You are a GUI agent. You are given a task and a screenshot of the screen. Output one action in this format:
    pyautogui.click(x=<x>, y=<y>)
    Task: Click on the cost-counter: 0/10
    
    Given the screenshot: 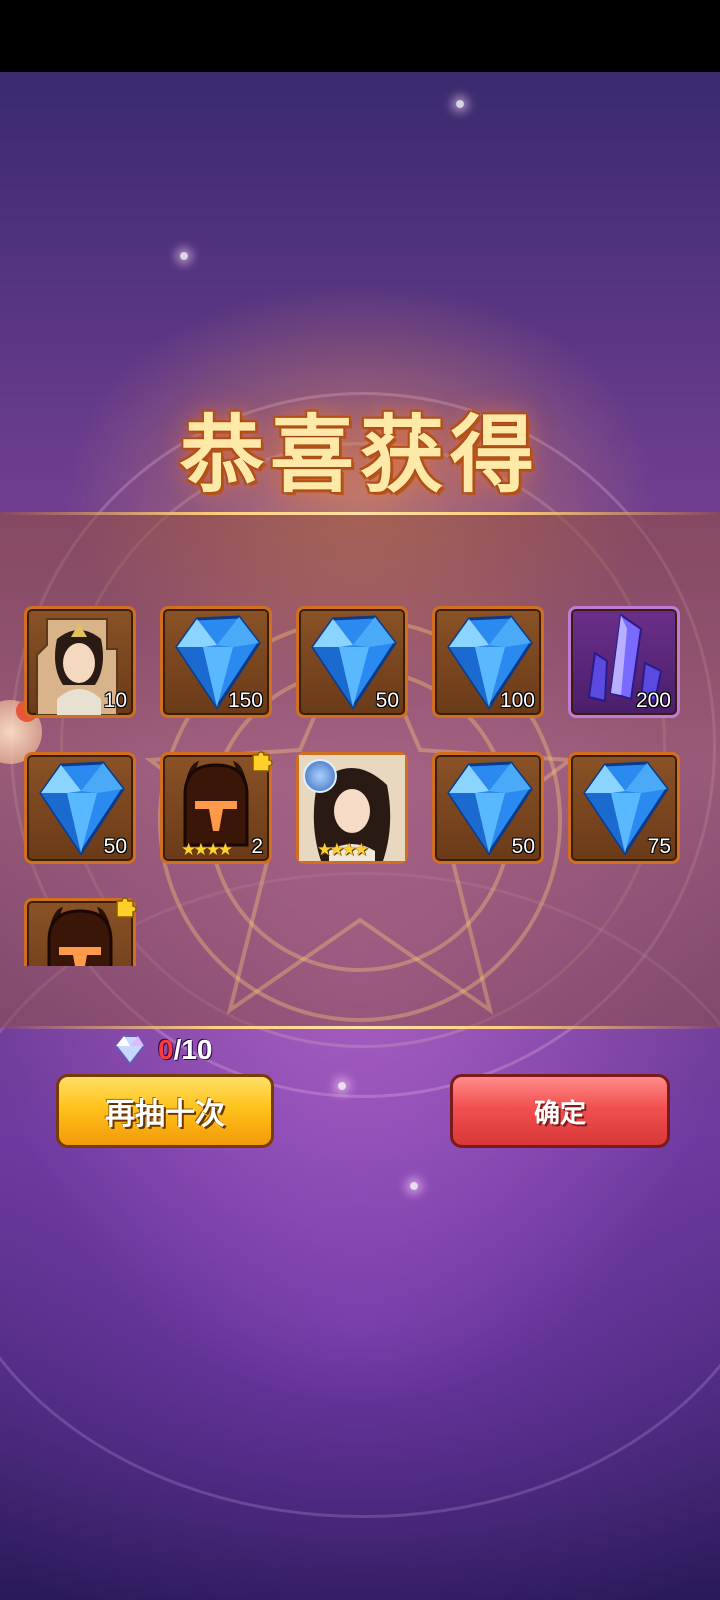 What is the action you would take?
    pyautogui.click(x=185, y=1050)
    